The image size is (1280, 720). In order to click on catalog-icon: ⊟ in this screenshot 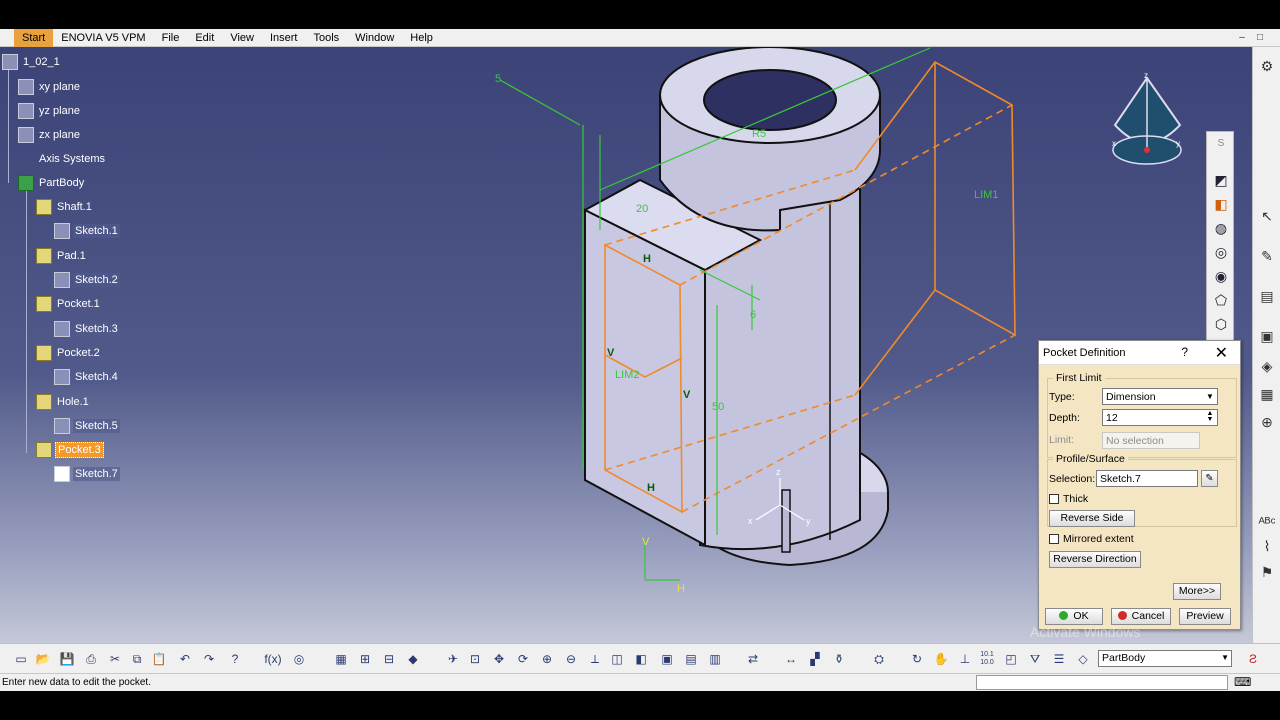, I will do `click(389, 659)`.